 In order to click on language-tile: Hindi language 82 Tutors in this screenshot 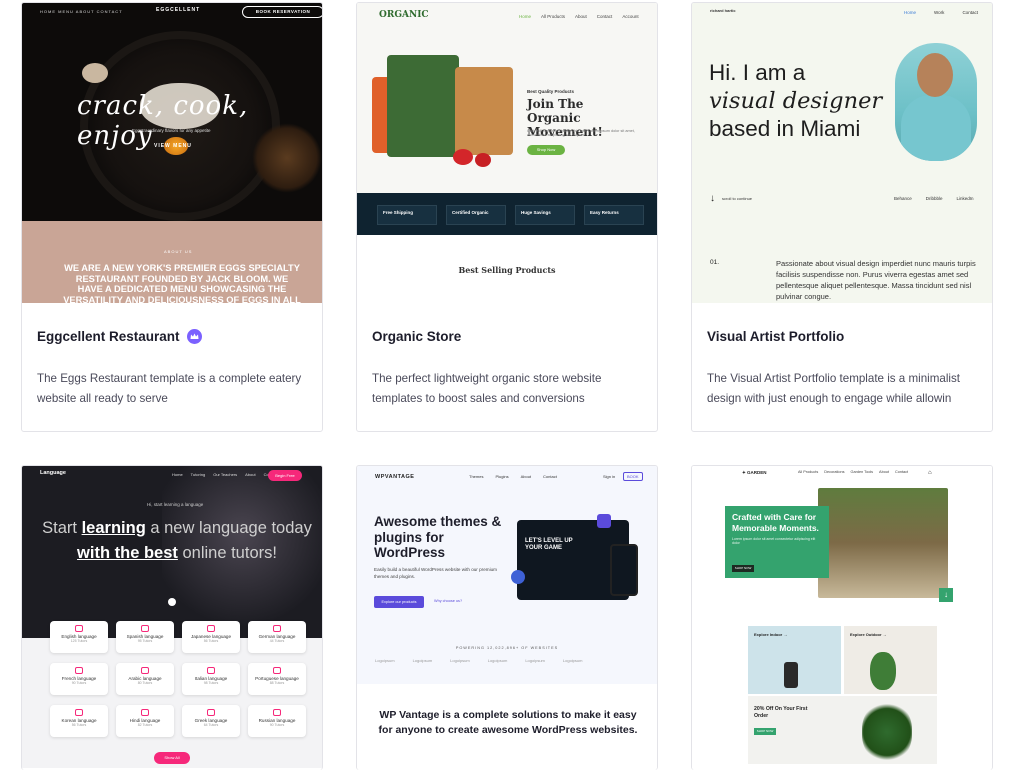, I will do `click(145, 721)`.